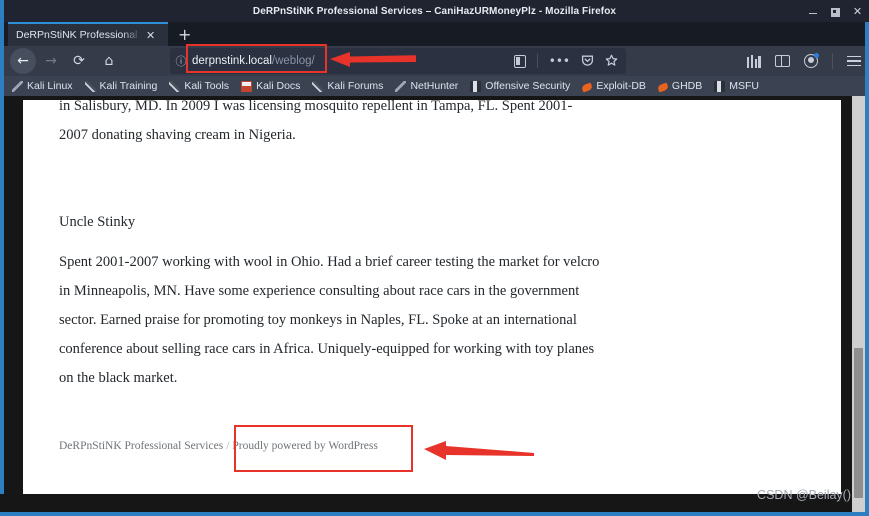 The image size is (869, 516). What do you see at coordinates (79, 61) in the screenshot?
I see `reload-icon: ⟳` at bounding box center [79, 61].